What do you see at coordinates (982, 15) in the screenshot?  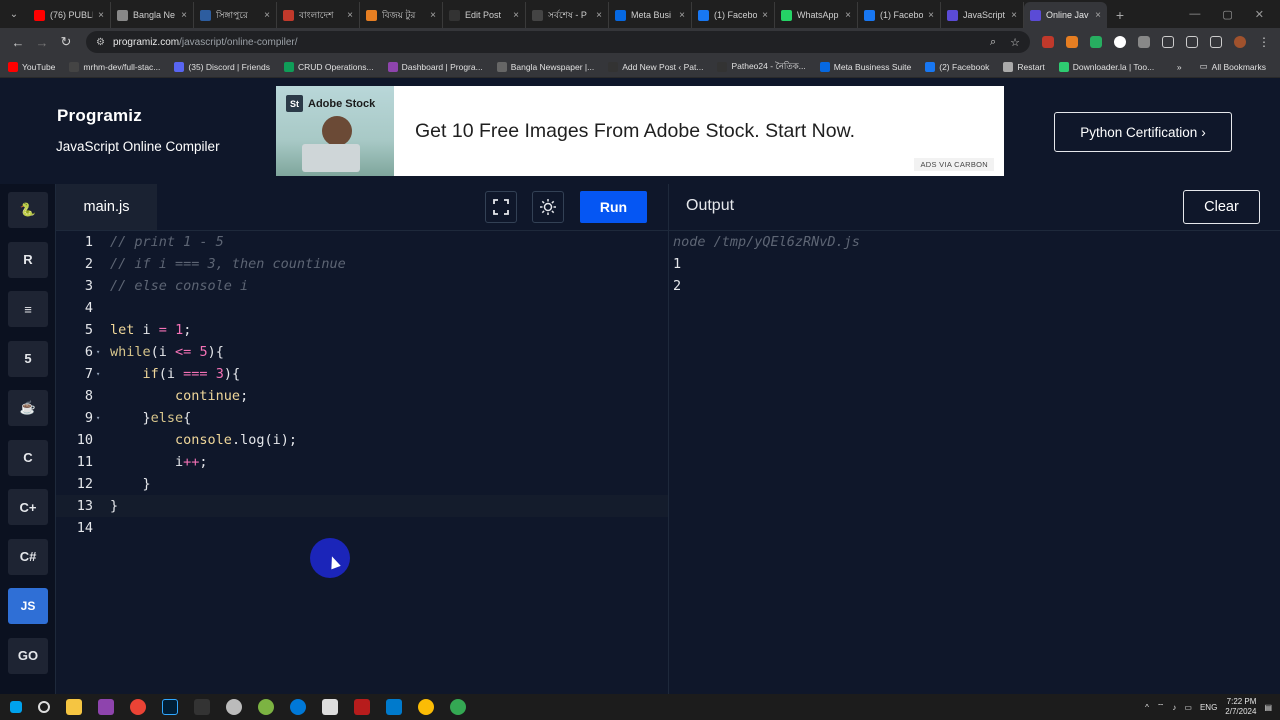 I see `browser-tab: JavaScript ×` at bounding box center [982, 15].